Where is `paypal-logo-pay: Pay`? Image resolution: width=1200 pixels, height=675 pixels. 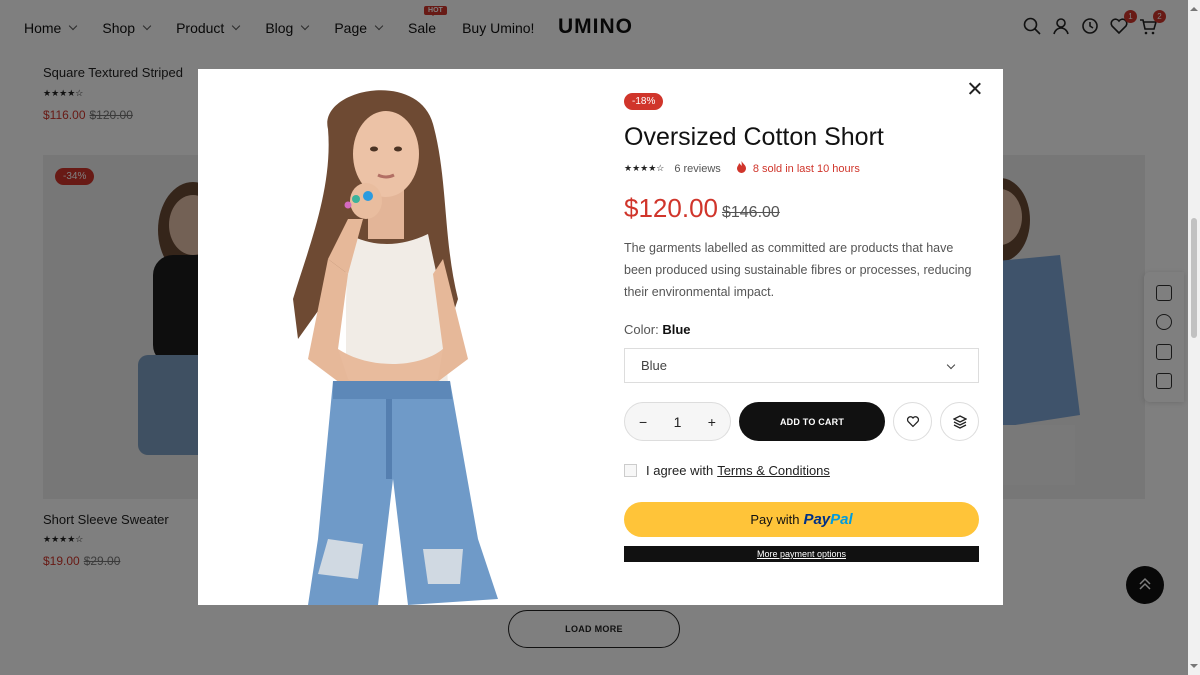
paypal-logo-pay: Pay is located at coordinates (817, 519).